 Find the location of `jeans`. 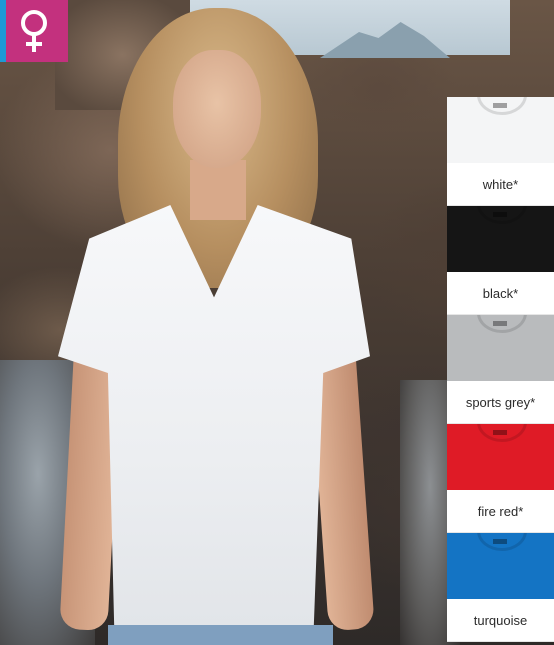

jeans is located at coordinates (220, 635).